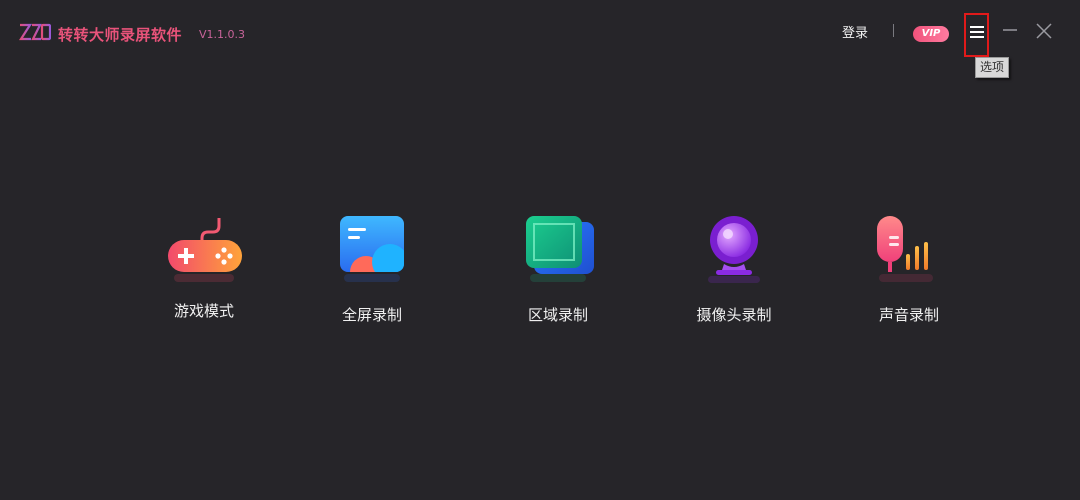 This screenshot has width=1080, height=500. What do you see at coordinates (557, 315) in the screenshot?
I see `mode-region-label: 区域录制` at bounding box center [557, 315].